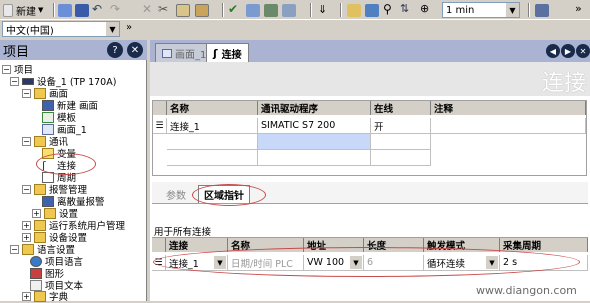 The width and height of the screenshot is (590, 303). What do you see at coordinates (36, 261) in the screenshot?
I see `globe-icon` at bounding box center [36, 261].